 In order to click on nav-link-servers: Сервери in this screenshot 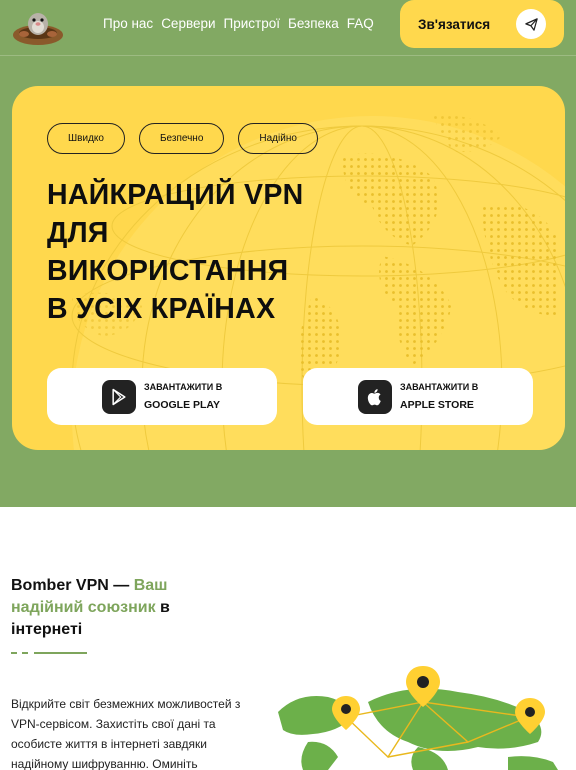, I will do `click(188, 23)`.